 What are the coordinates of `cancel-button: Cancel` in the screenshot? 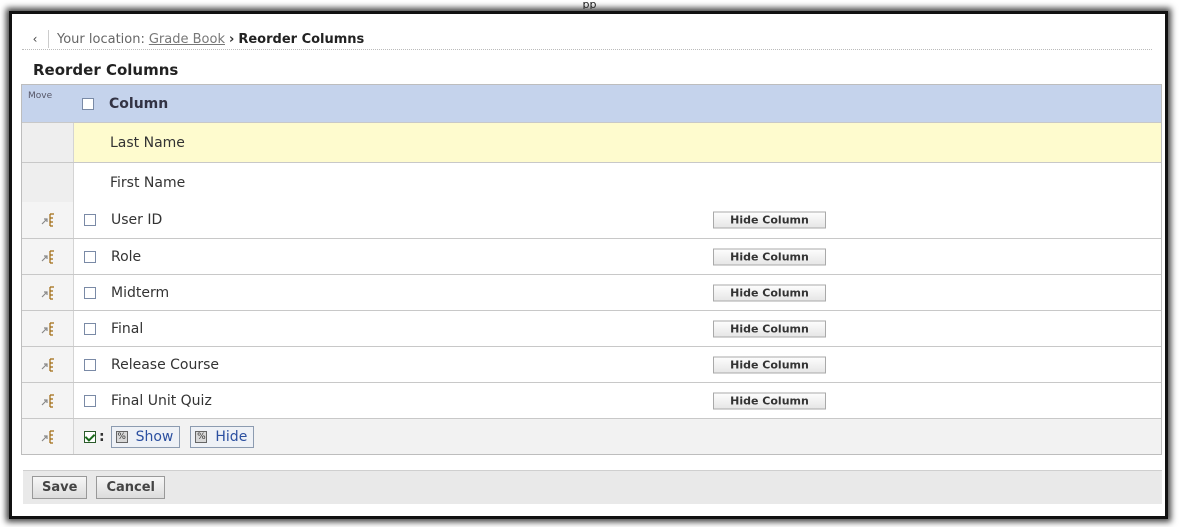 It's located at (130, 487).